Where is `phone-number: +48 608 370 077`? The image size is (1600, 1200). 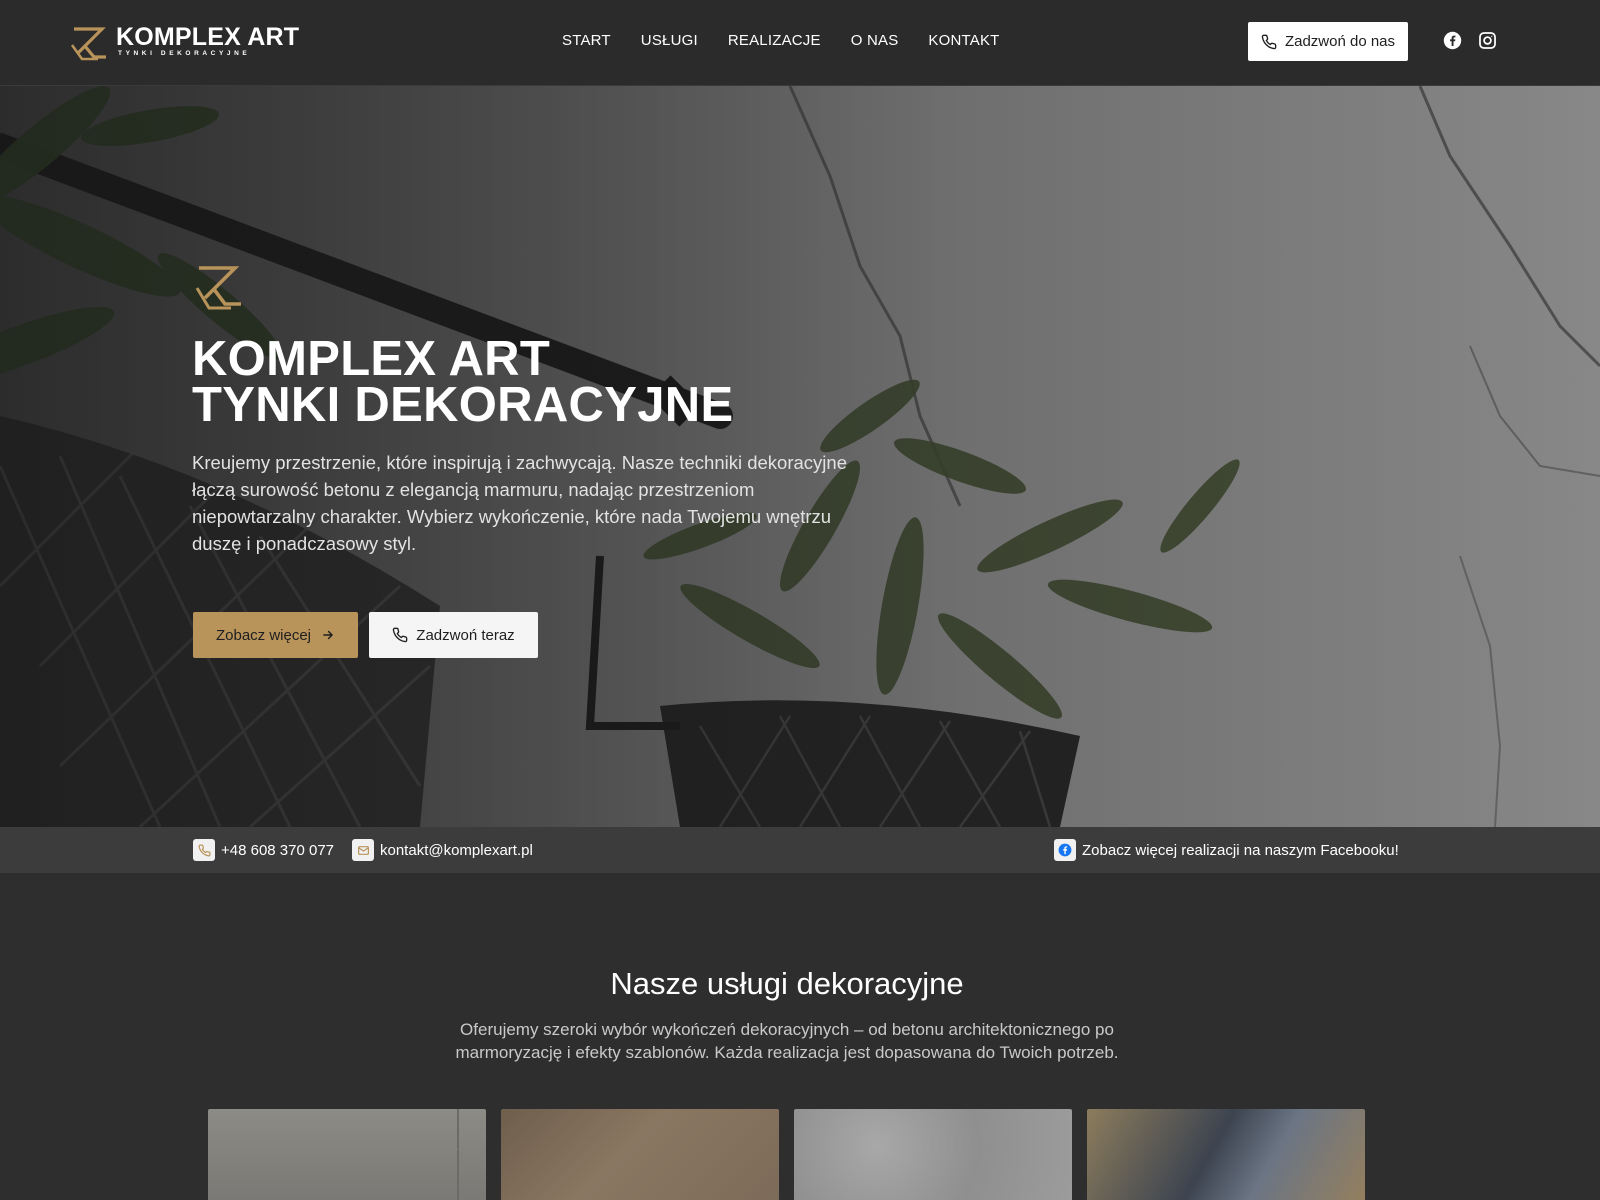
phone-number: +48 608 370 077 is located at coordinates (278, 850).